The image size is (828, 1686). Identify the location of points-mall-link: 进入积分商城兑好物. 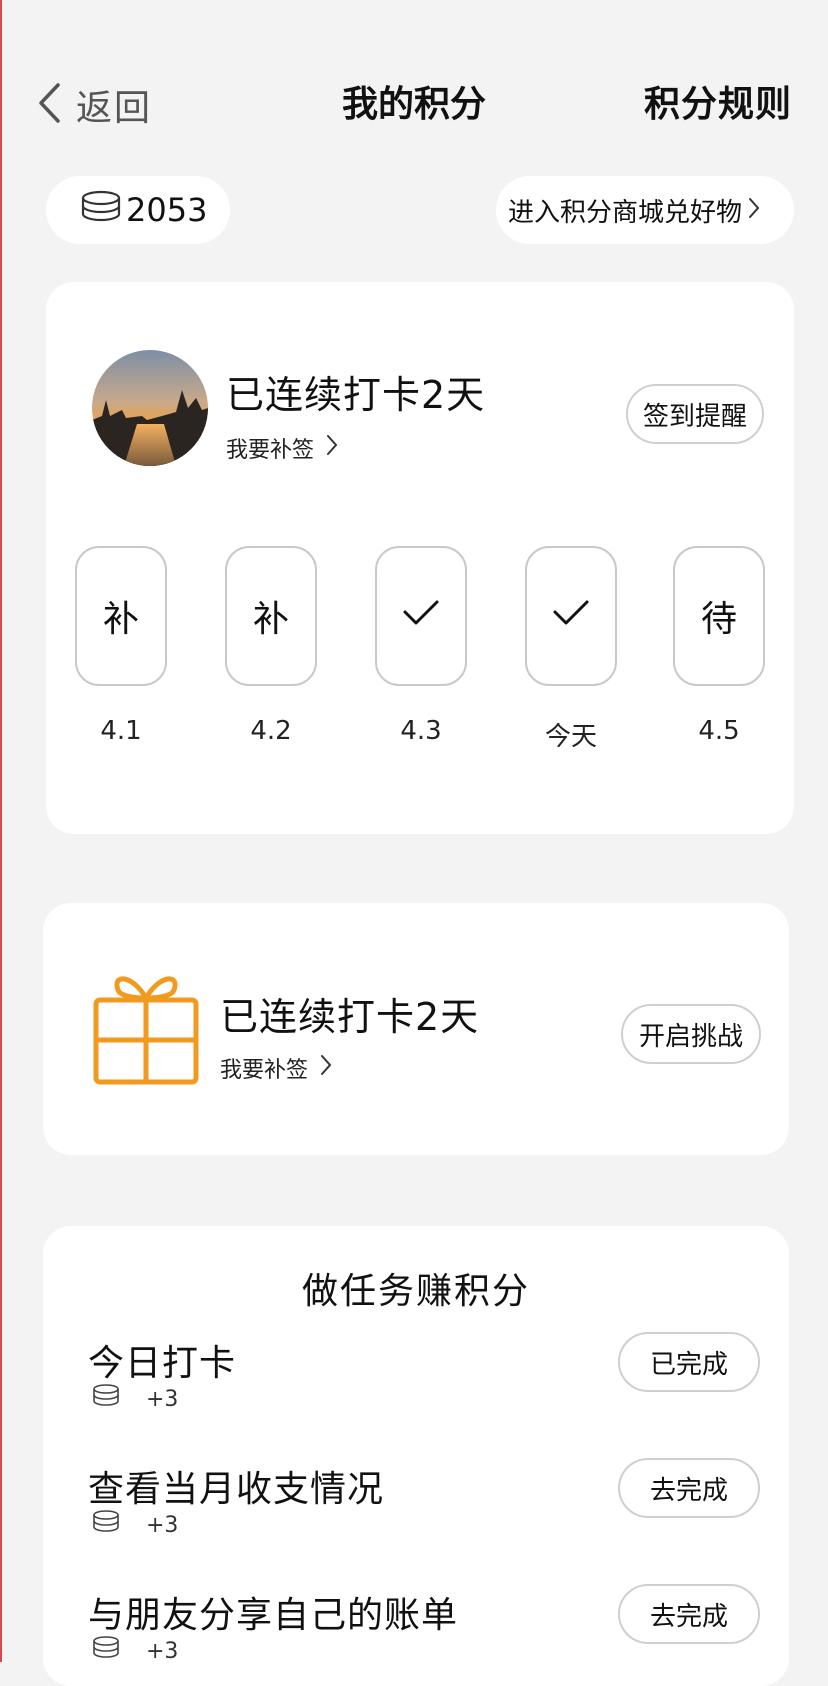
(645, 210).